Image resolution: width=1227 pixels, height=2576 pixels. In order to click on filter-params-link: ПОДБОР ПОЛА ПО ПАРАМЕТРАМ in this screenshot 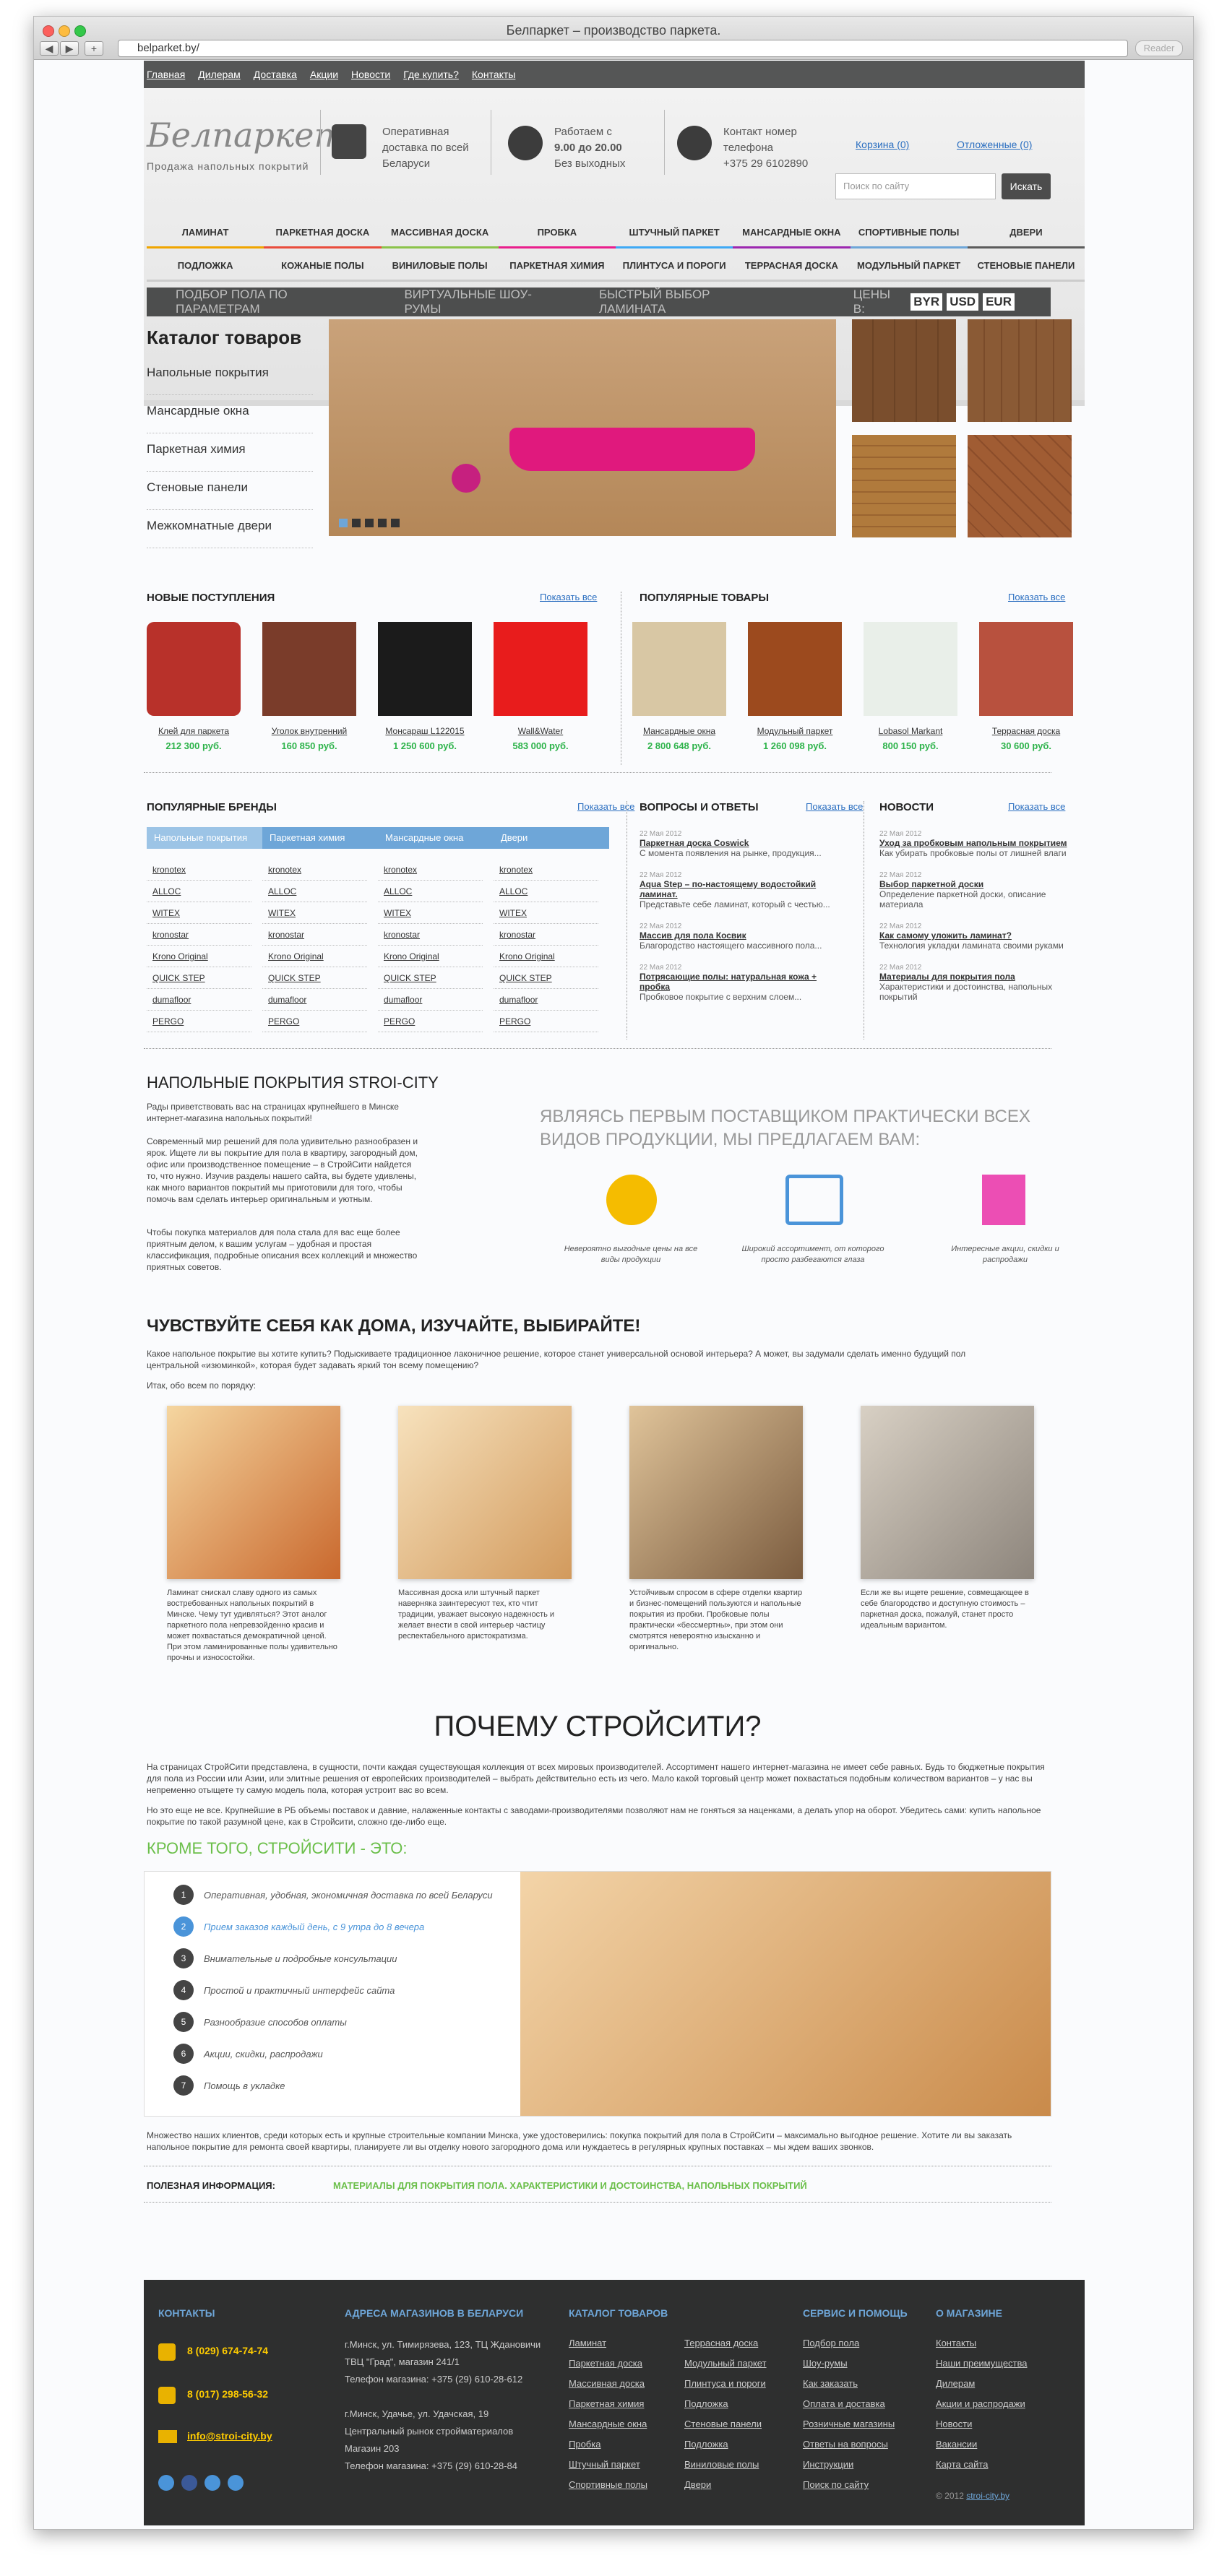, I will do `click(272, 302)`.